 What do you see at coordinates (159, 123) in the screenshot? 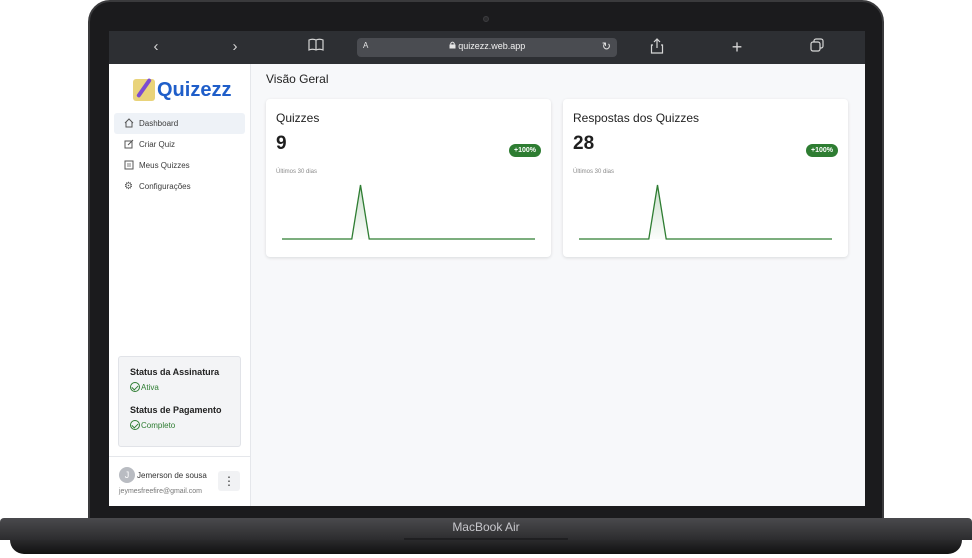
I see `sidebar-item-label: Dashboard` at bounding box center [159, 123].